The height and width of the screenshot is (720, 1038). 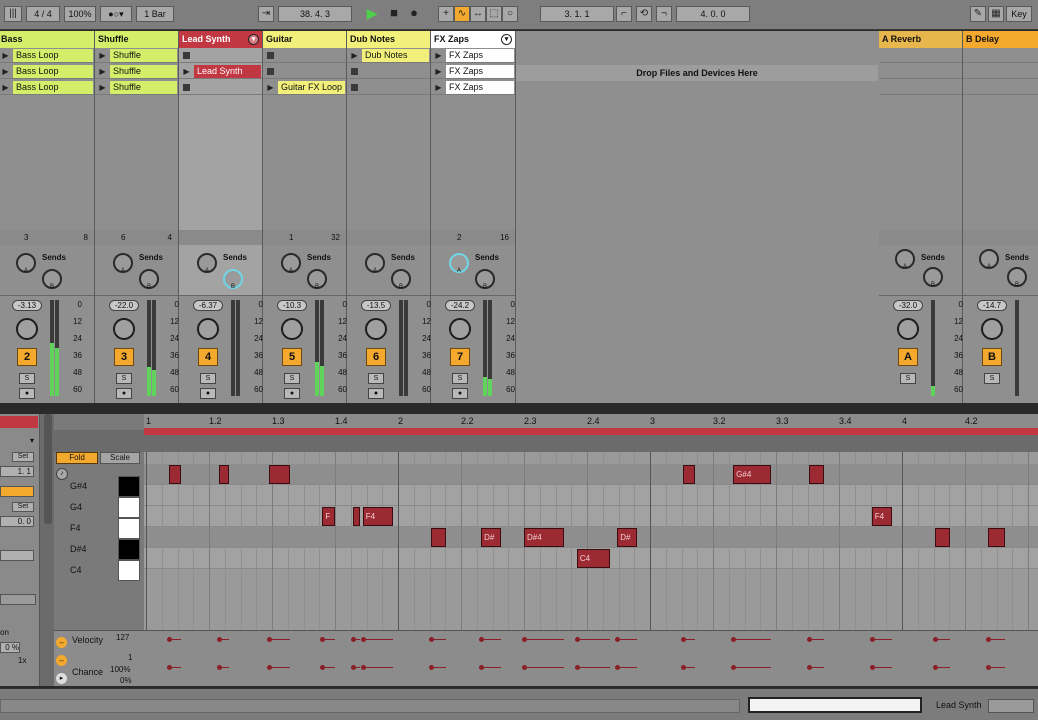 I want to click on draw-mode-icon: ✎, so click(x=978, y=14).